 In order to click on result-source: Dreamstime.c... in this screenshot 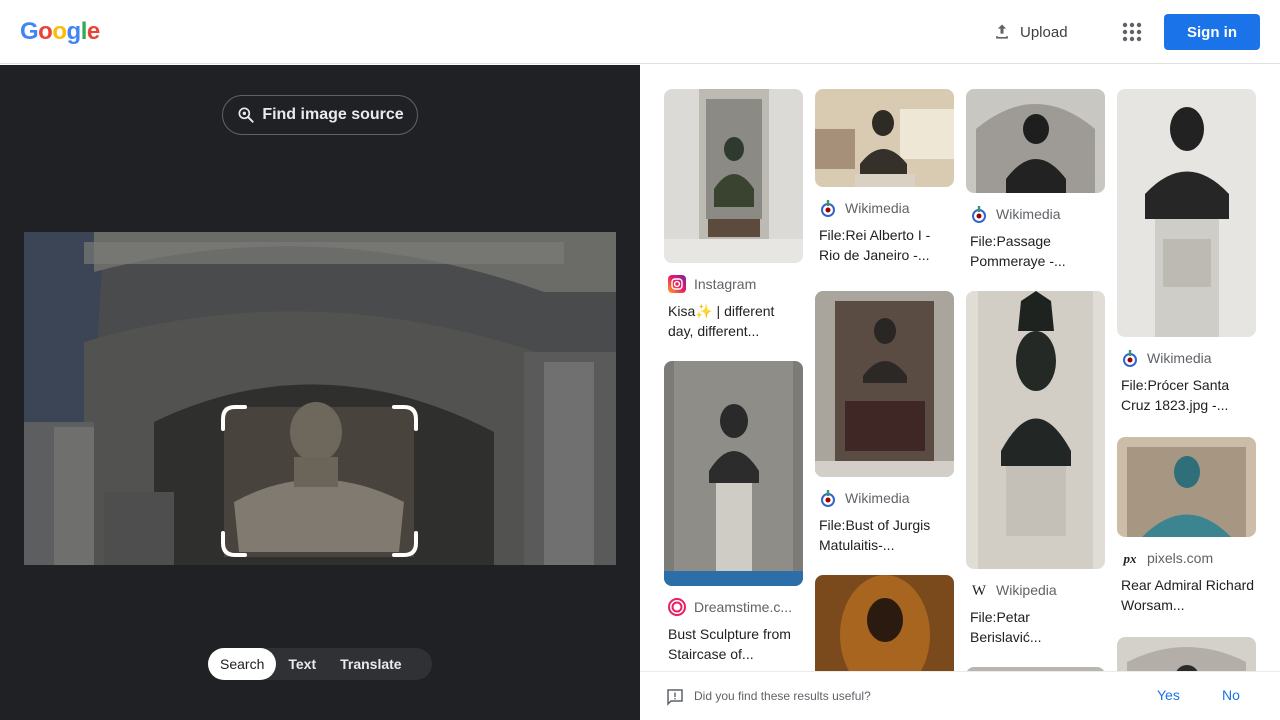, I will do `click(733, 607)`.